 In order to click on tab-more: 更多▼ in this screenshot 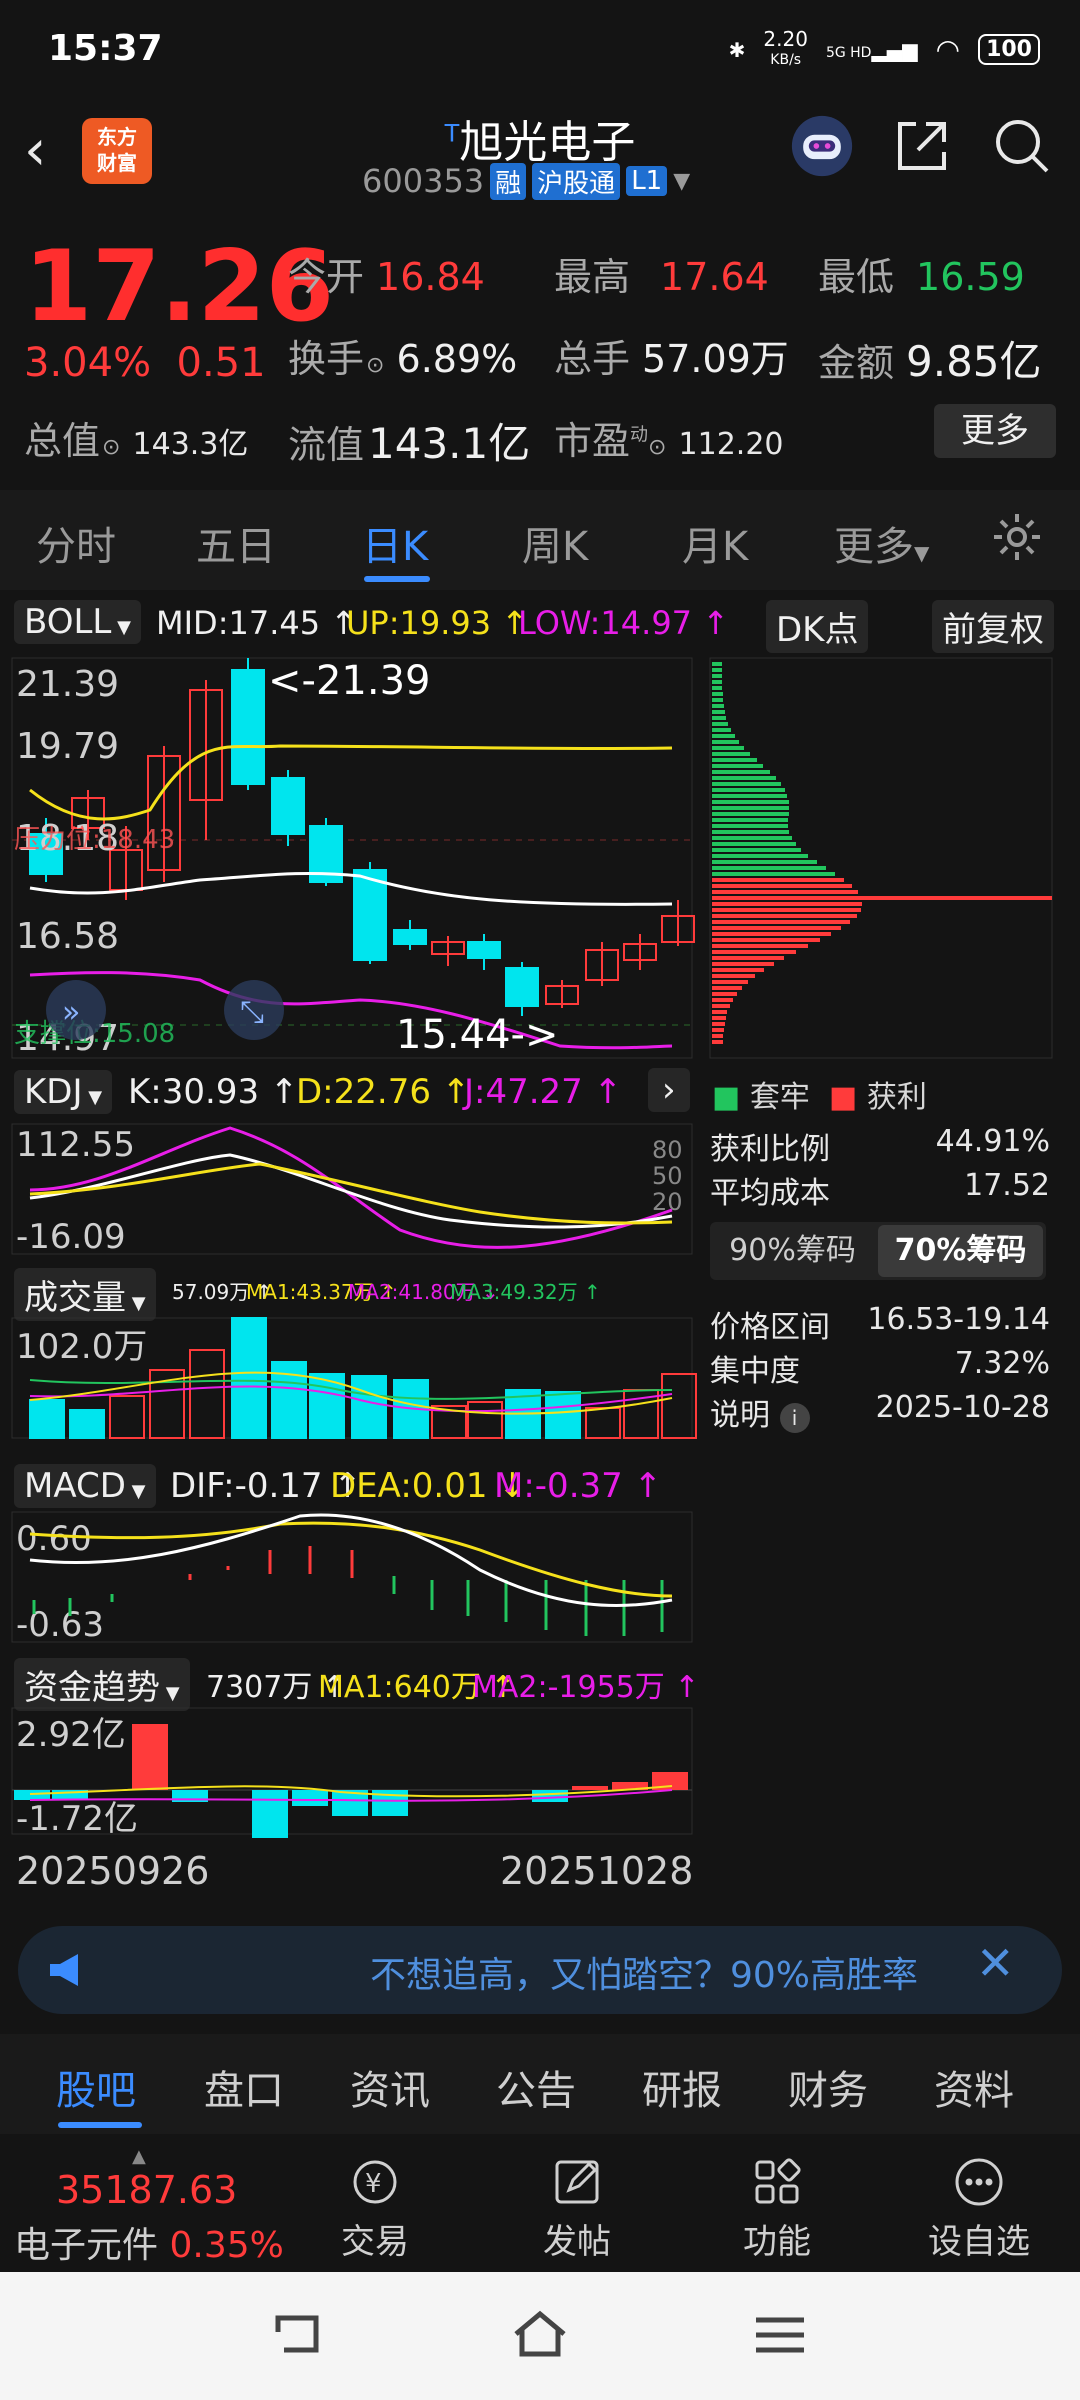, I will do `click(881, 543)`.